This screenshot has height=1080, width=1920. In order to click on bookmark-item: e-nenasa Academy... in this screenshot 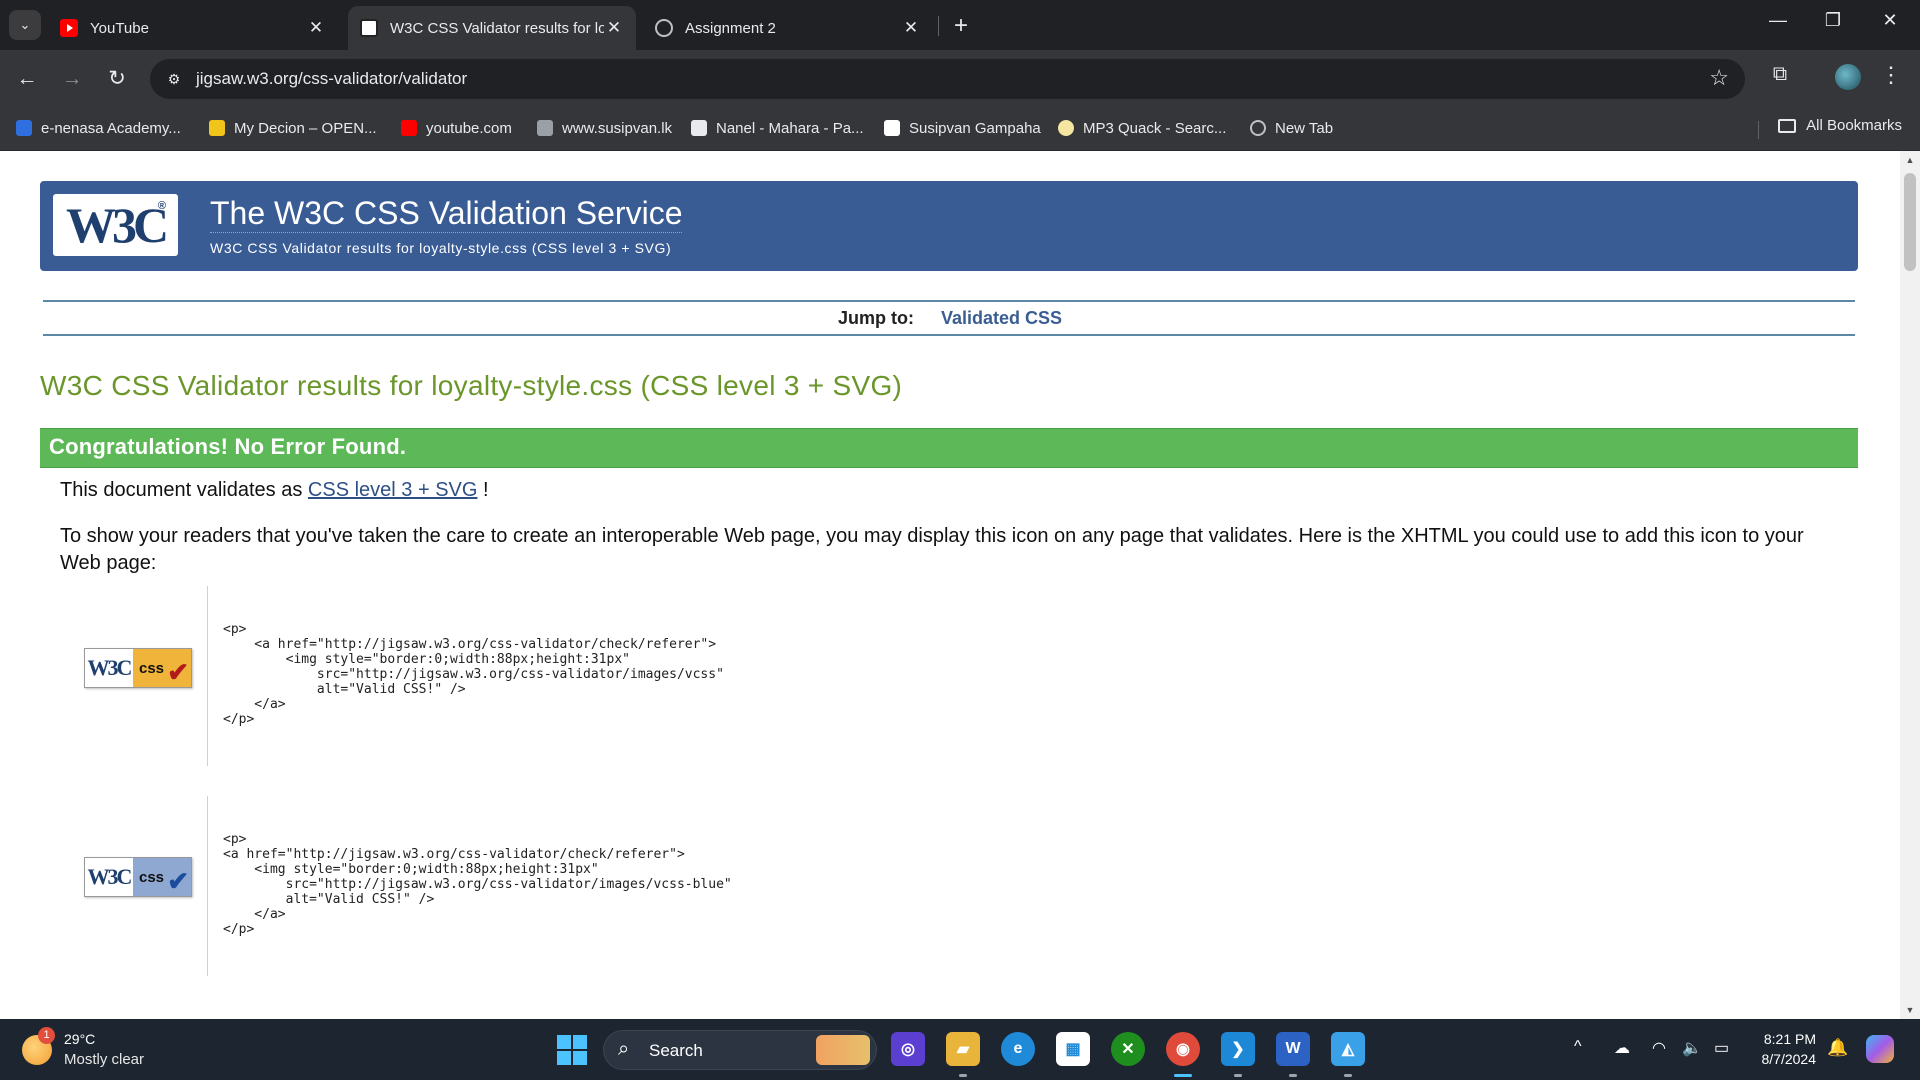, I will do `click(98, 128)`.